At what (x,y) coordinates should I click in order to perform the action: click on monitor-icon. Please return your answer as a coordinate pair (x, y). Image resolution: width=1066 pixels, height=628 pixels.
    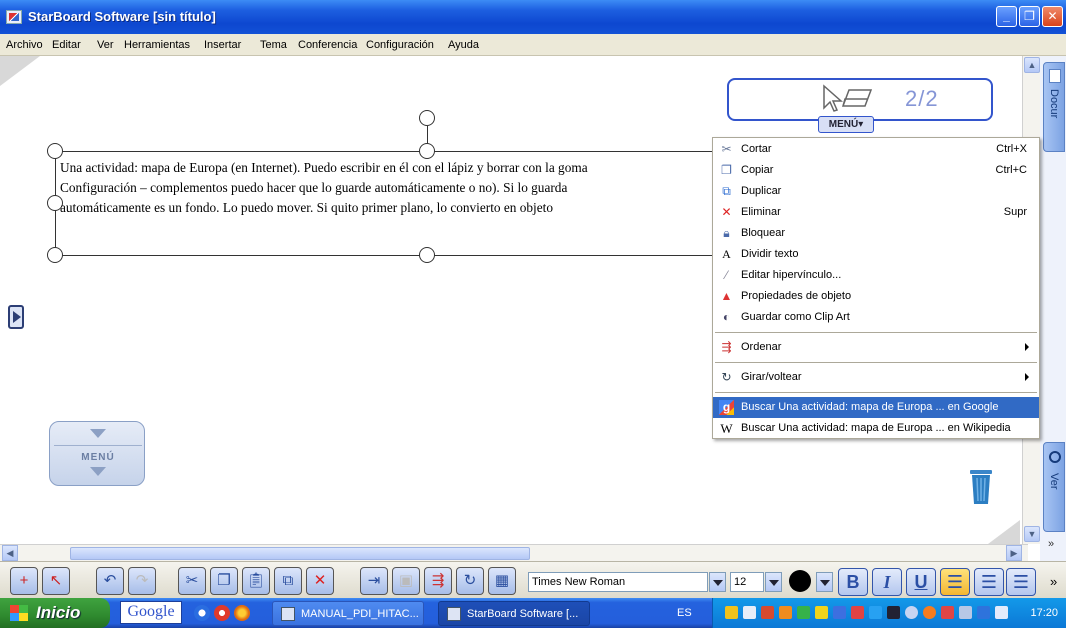
    Looking at the image, I should click on (803, 612).